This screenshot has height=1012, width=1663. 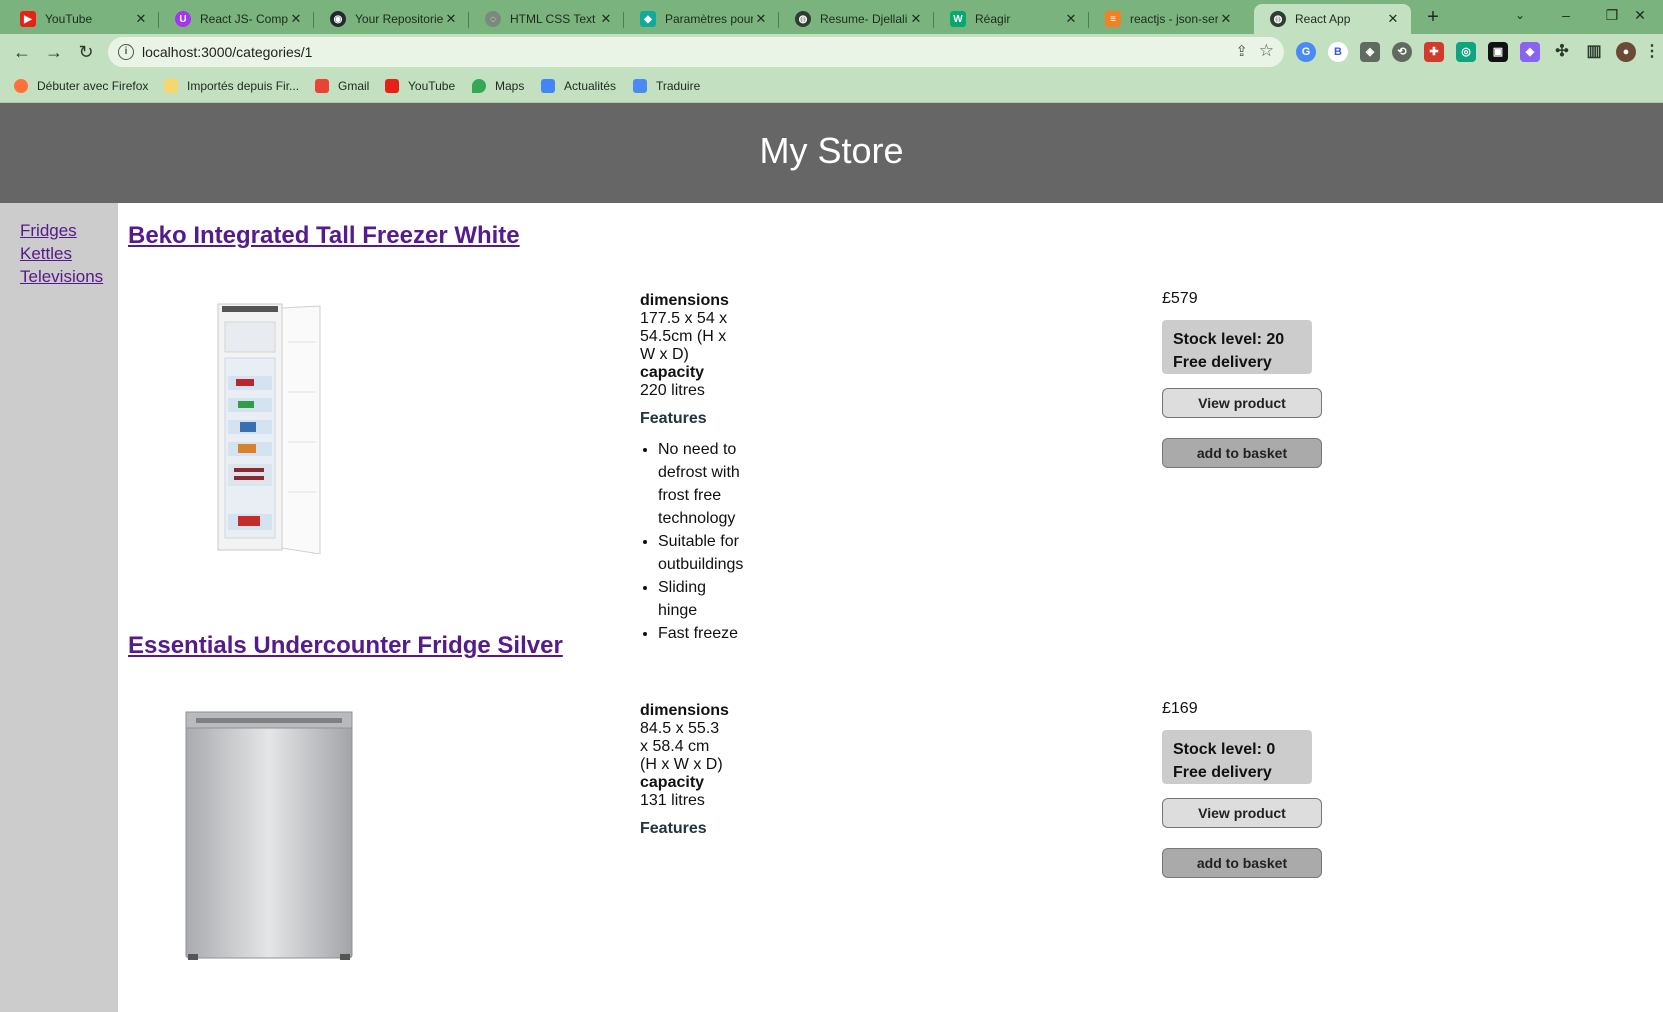 I want to click on delivery-info: Free delivery, so click(x=1222, y=772).